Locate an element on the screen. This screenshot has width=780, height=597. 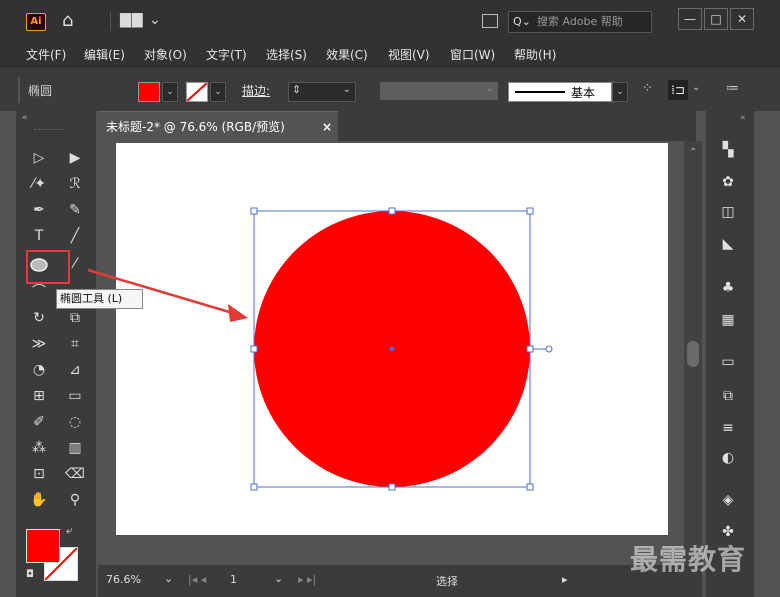
tooltip: 椭圆工具 (L) is located at coordinates (99, 299).